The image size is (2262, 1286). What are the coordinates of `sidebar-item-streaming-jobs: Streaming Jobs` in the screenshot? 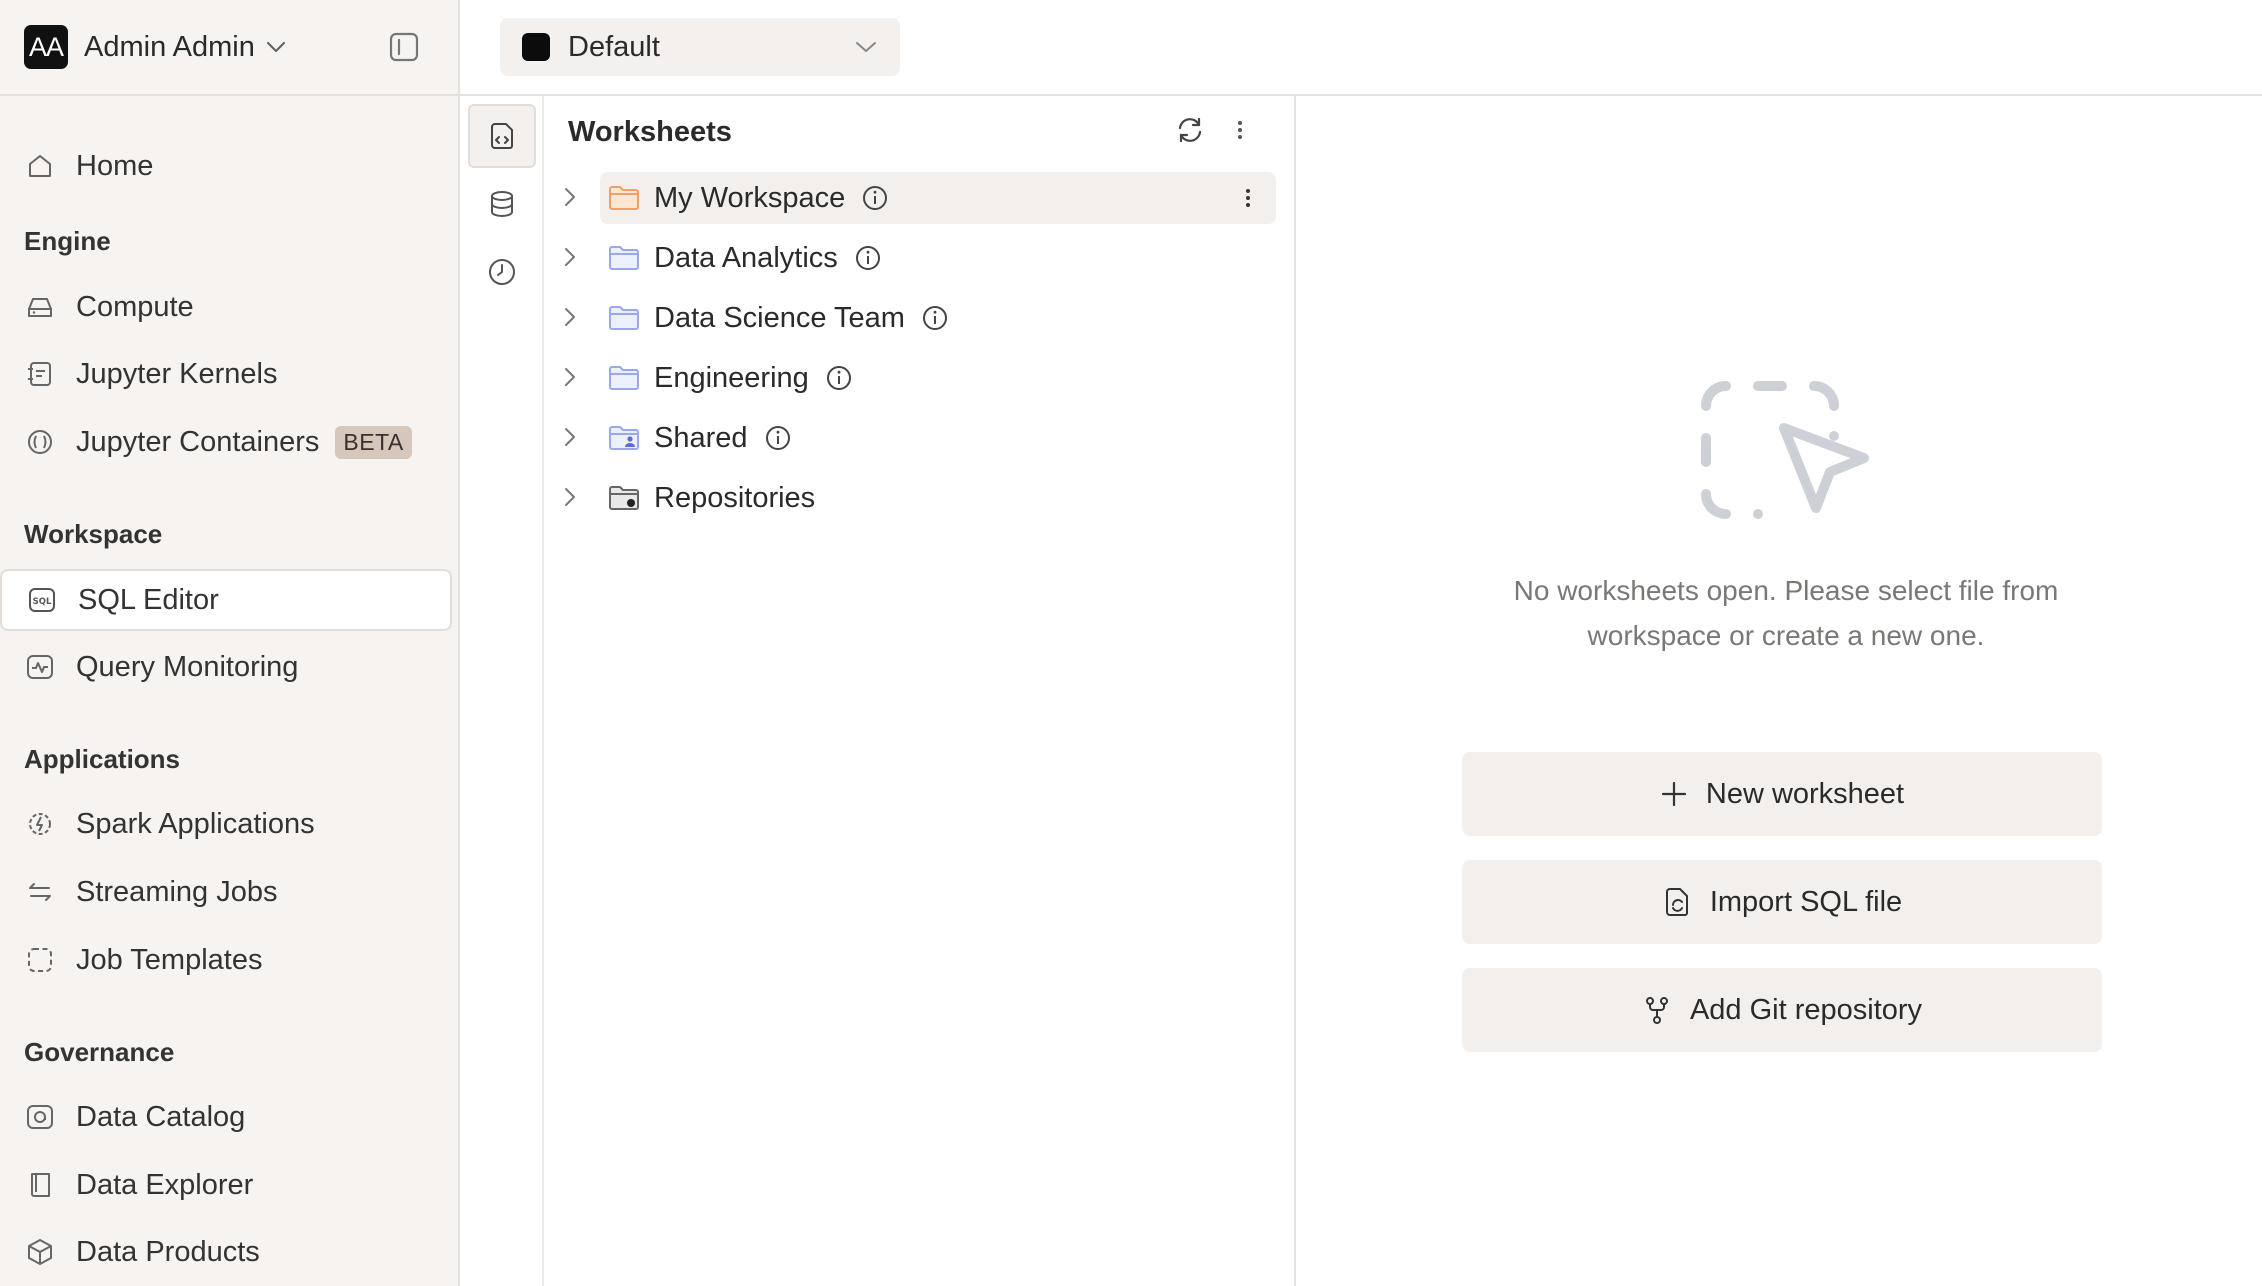 It's located at (226, 892).